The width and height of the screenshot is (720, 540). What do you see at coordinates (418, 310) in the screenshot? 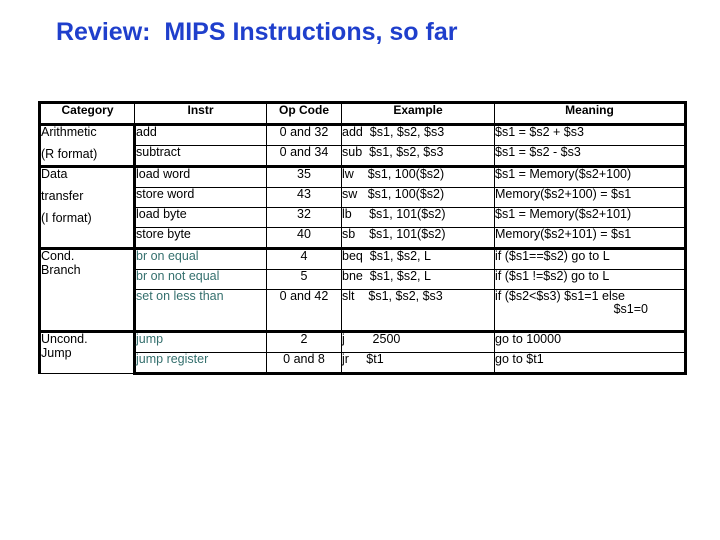
I see `example-cell: slt $s1, $s2, $s3` at bounding box center [418, 310].